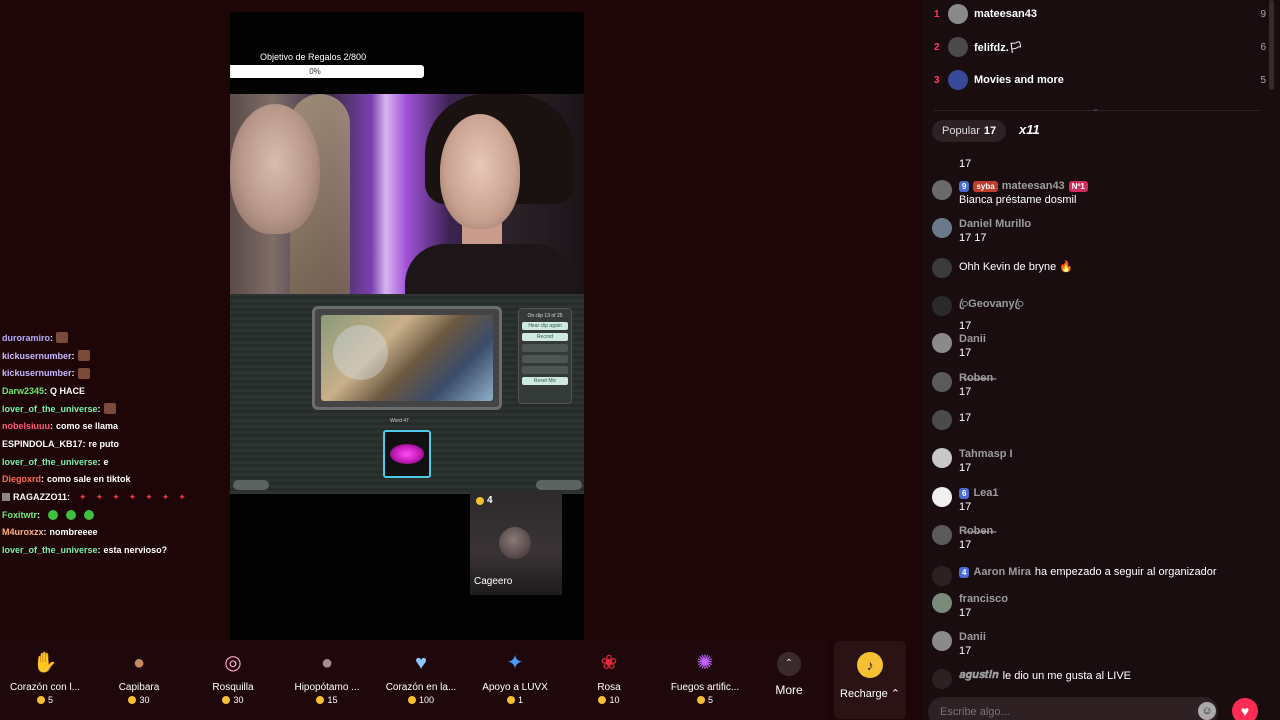 The height and width of the screenshot is (720, 1280). I want to click on overlay-chat-row: kickusernumber :, so click(112, 373).